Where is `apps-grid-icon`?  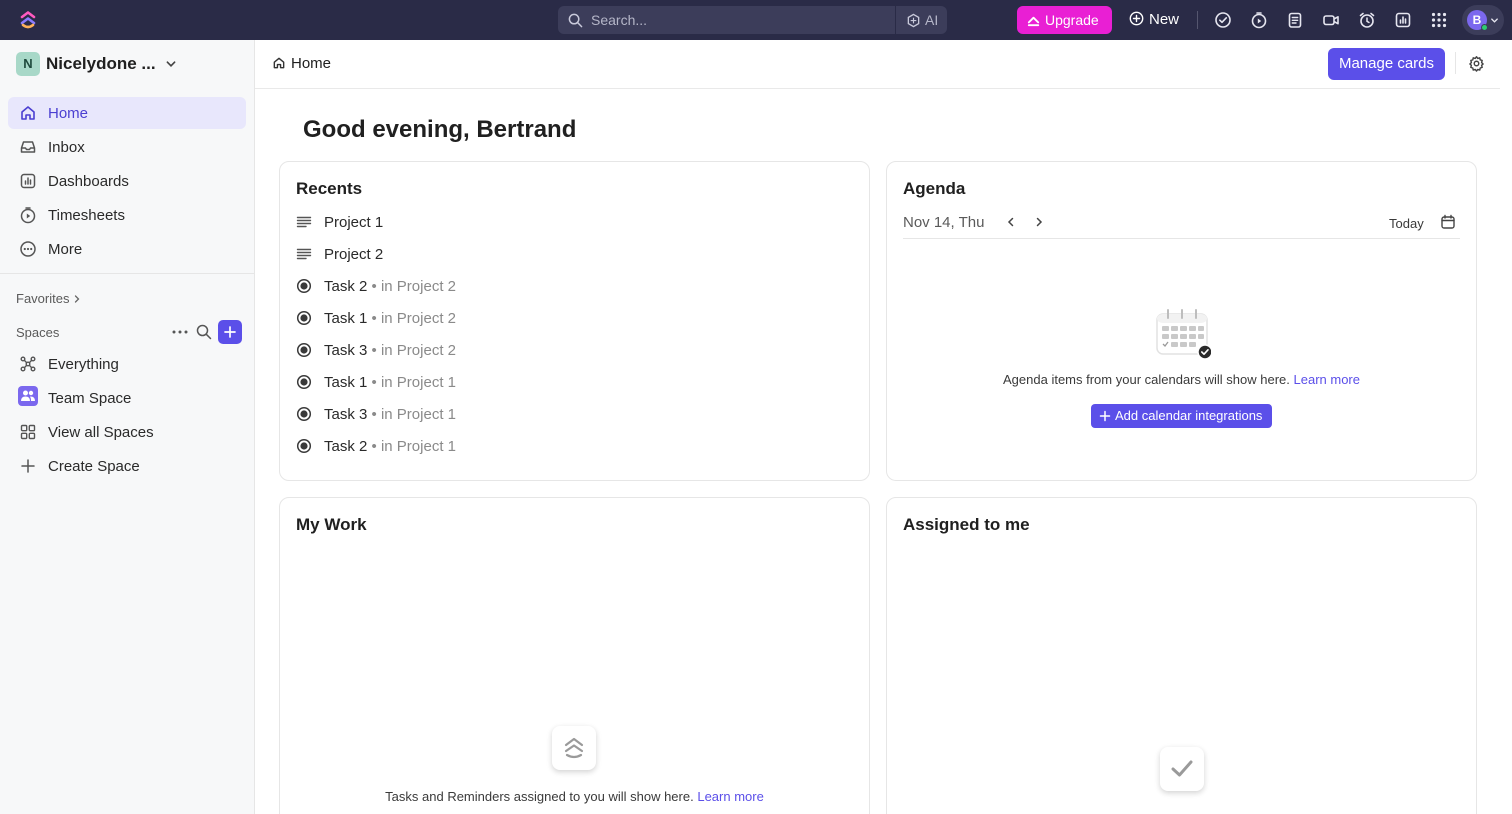
apps-grid-icon is located at coordinates (1439, 20).